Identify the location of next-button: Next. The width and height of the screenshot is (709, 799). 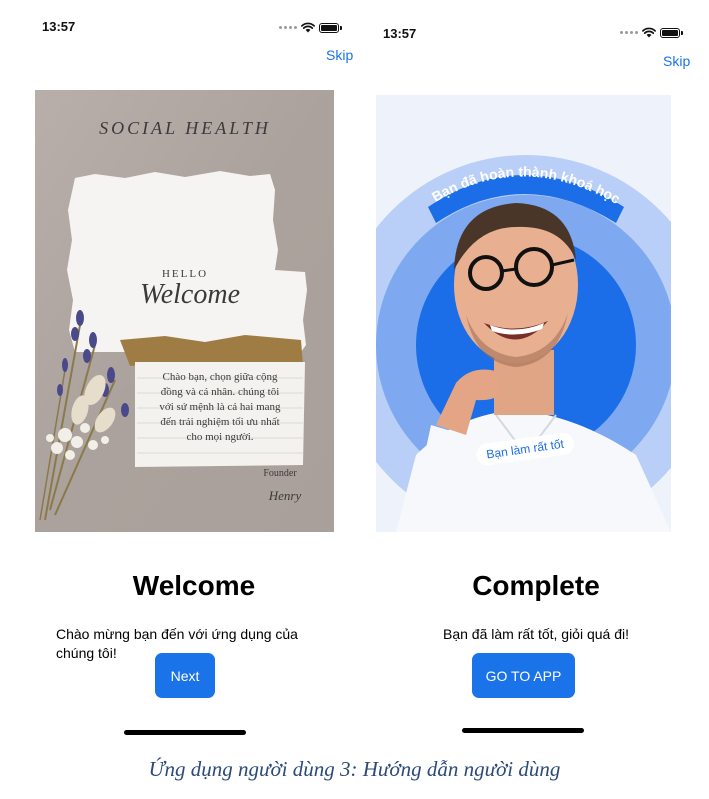
(185, 675).